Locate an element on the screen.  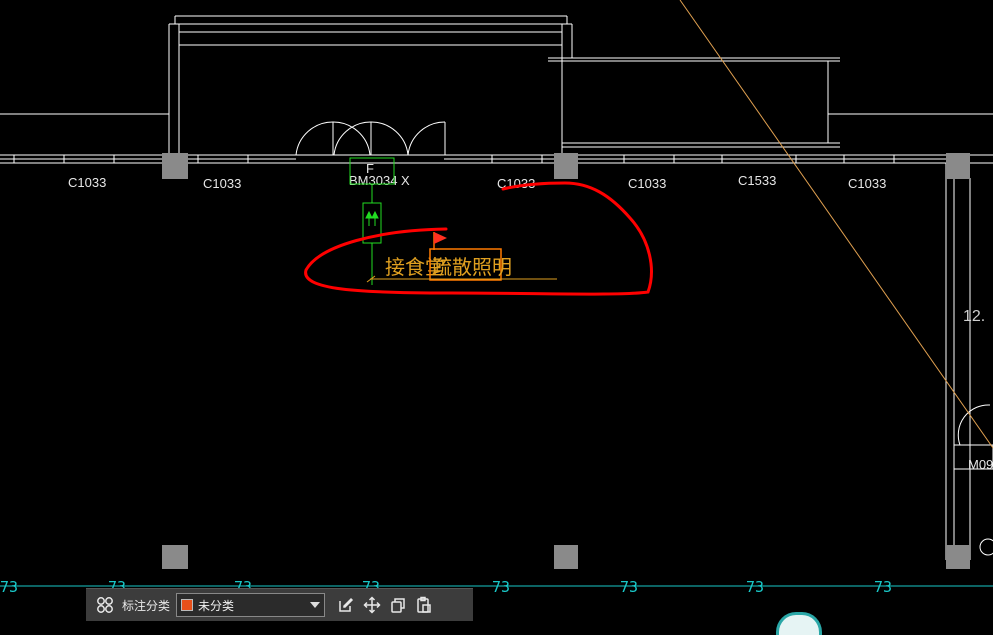
door-label: M09 is located at coordinates (980, 464).